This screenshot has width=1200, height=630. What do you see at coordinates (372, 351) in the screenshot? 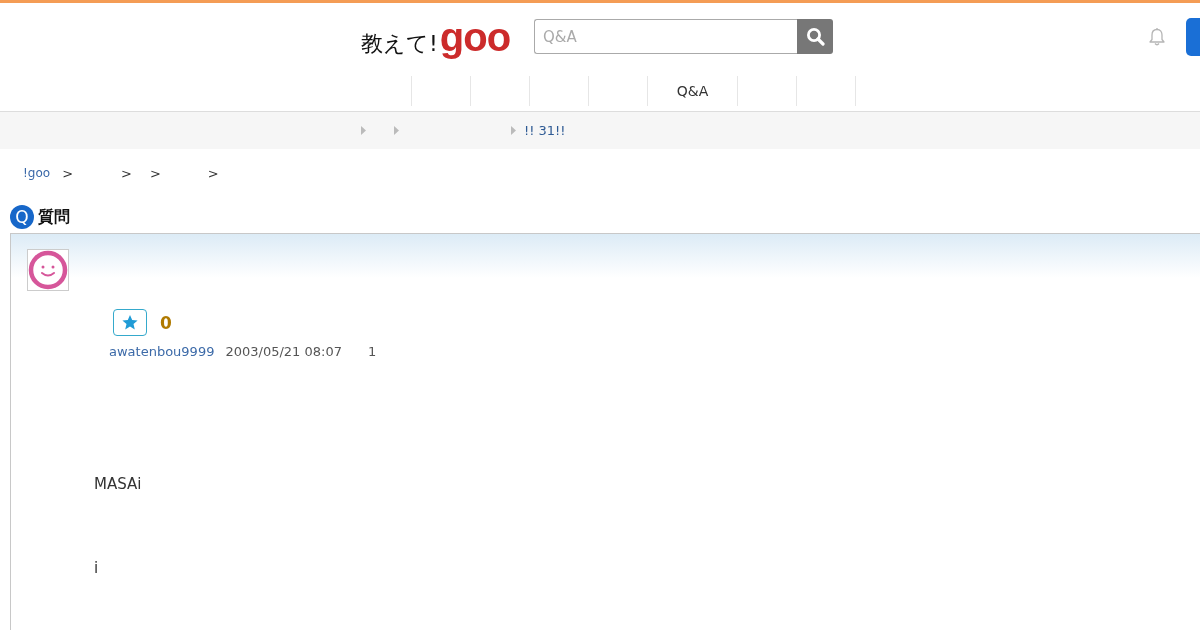
I see `meta-text: 1` at bounding box center [372, 351].